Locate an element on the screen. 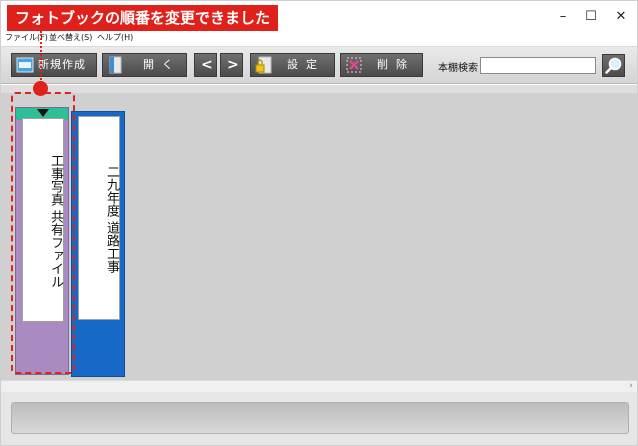 The image size is (638, 446). search-label: 本棚検索 is located at coordinates (458, 68).